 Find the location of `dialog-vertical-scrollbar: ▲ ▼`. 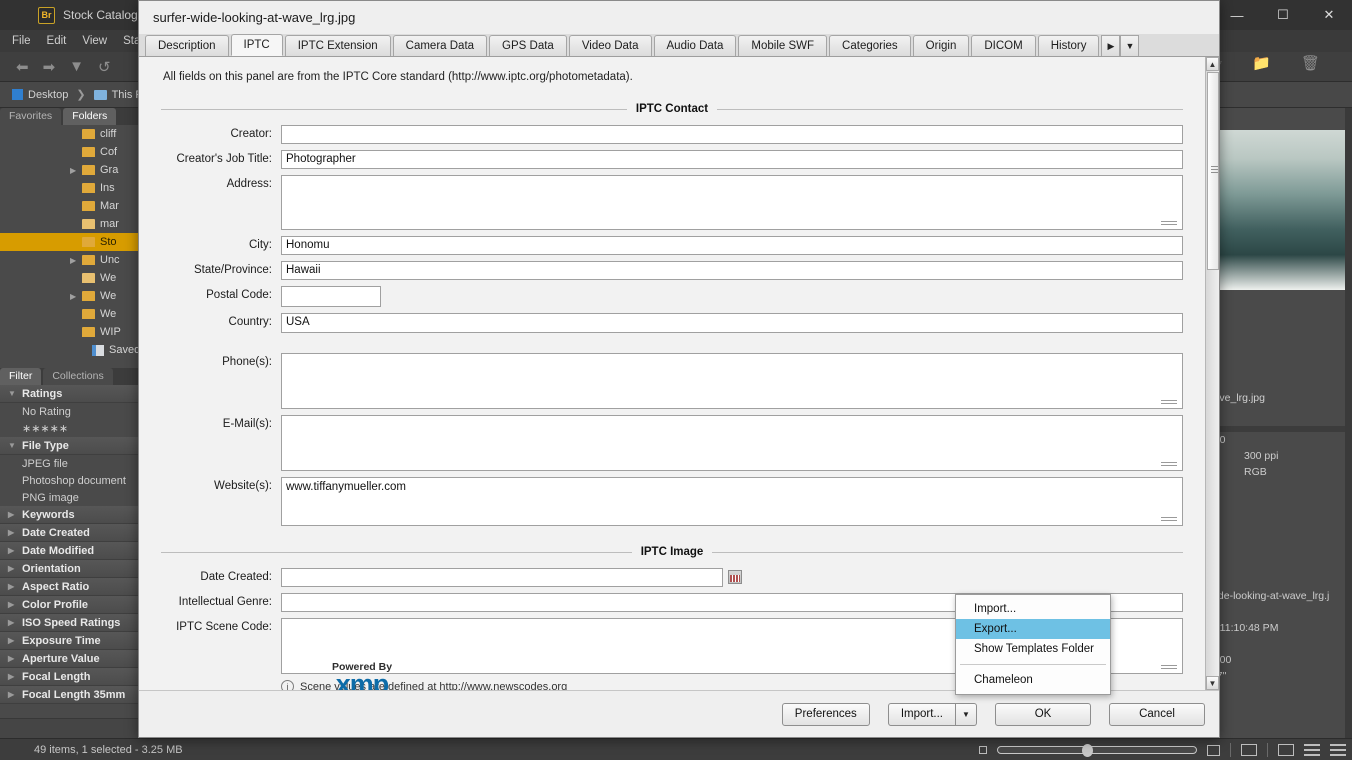

dialog-vertical-scrollbar: ▲ ▼ is located at coordinates (1212, 373).